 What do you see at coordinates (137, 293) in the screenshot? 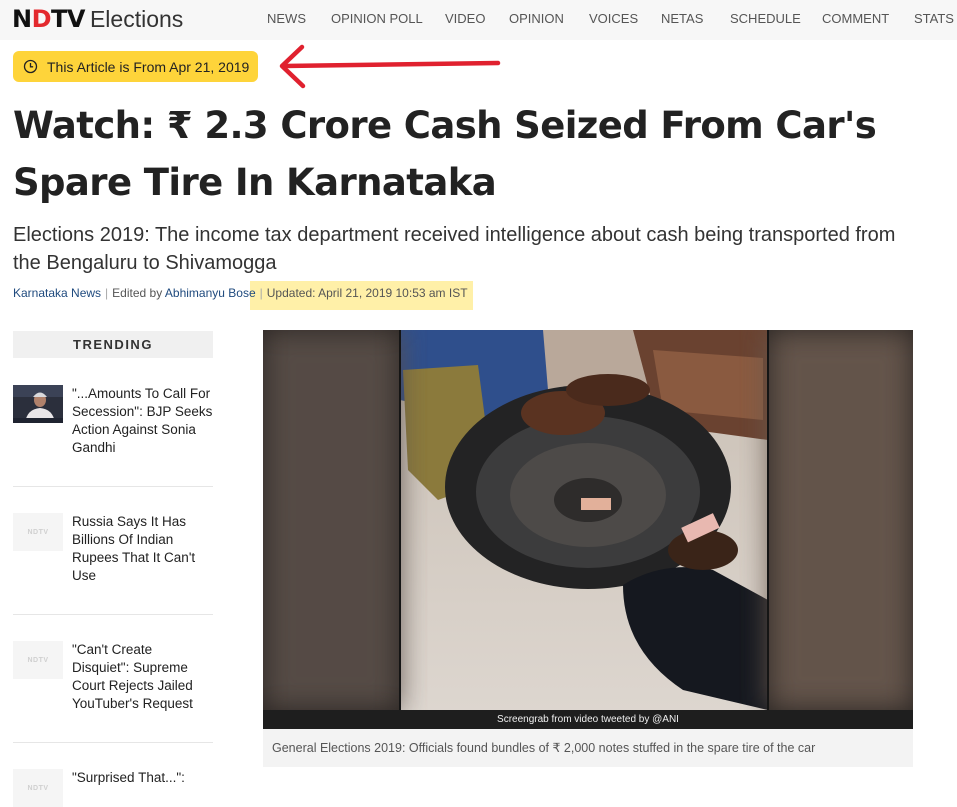
I see `edited-by-label: Edited by` at bounding box center [137, 293].